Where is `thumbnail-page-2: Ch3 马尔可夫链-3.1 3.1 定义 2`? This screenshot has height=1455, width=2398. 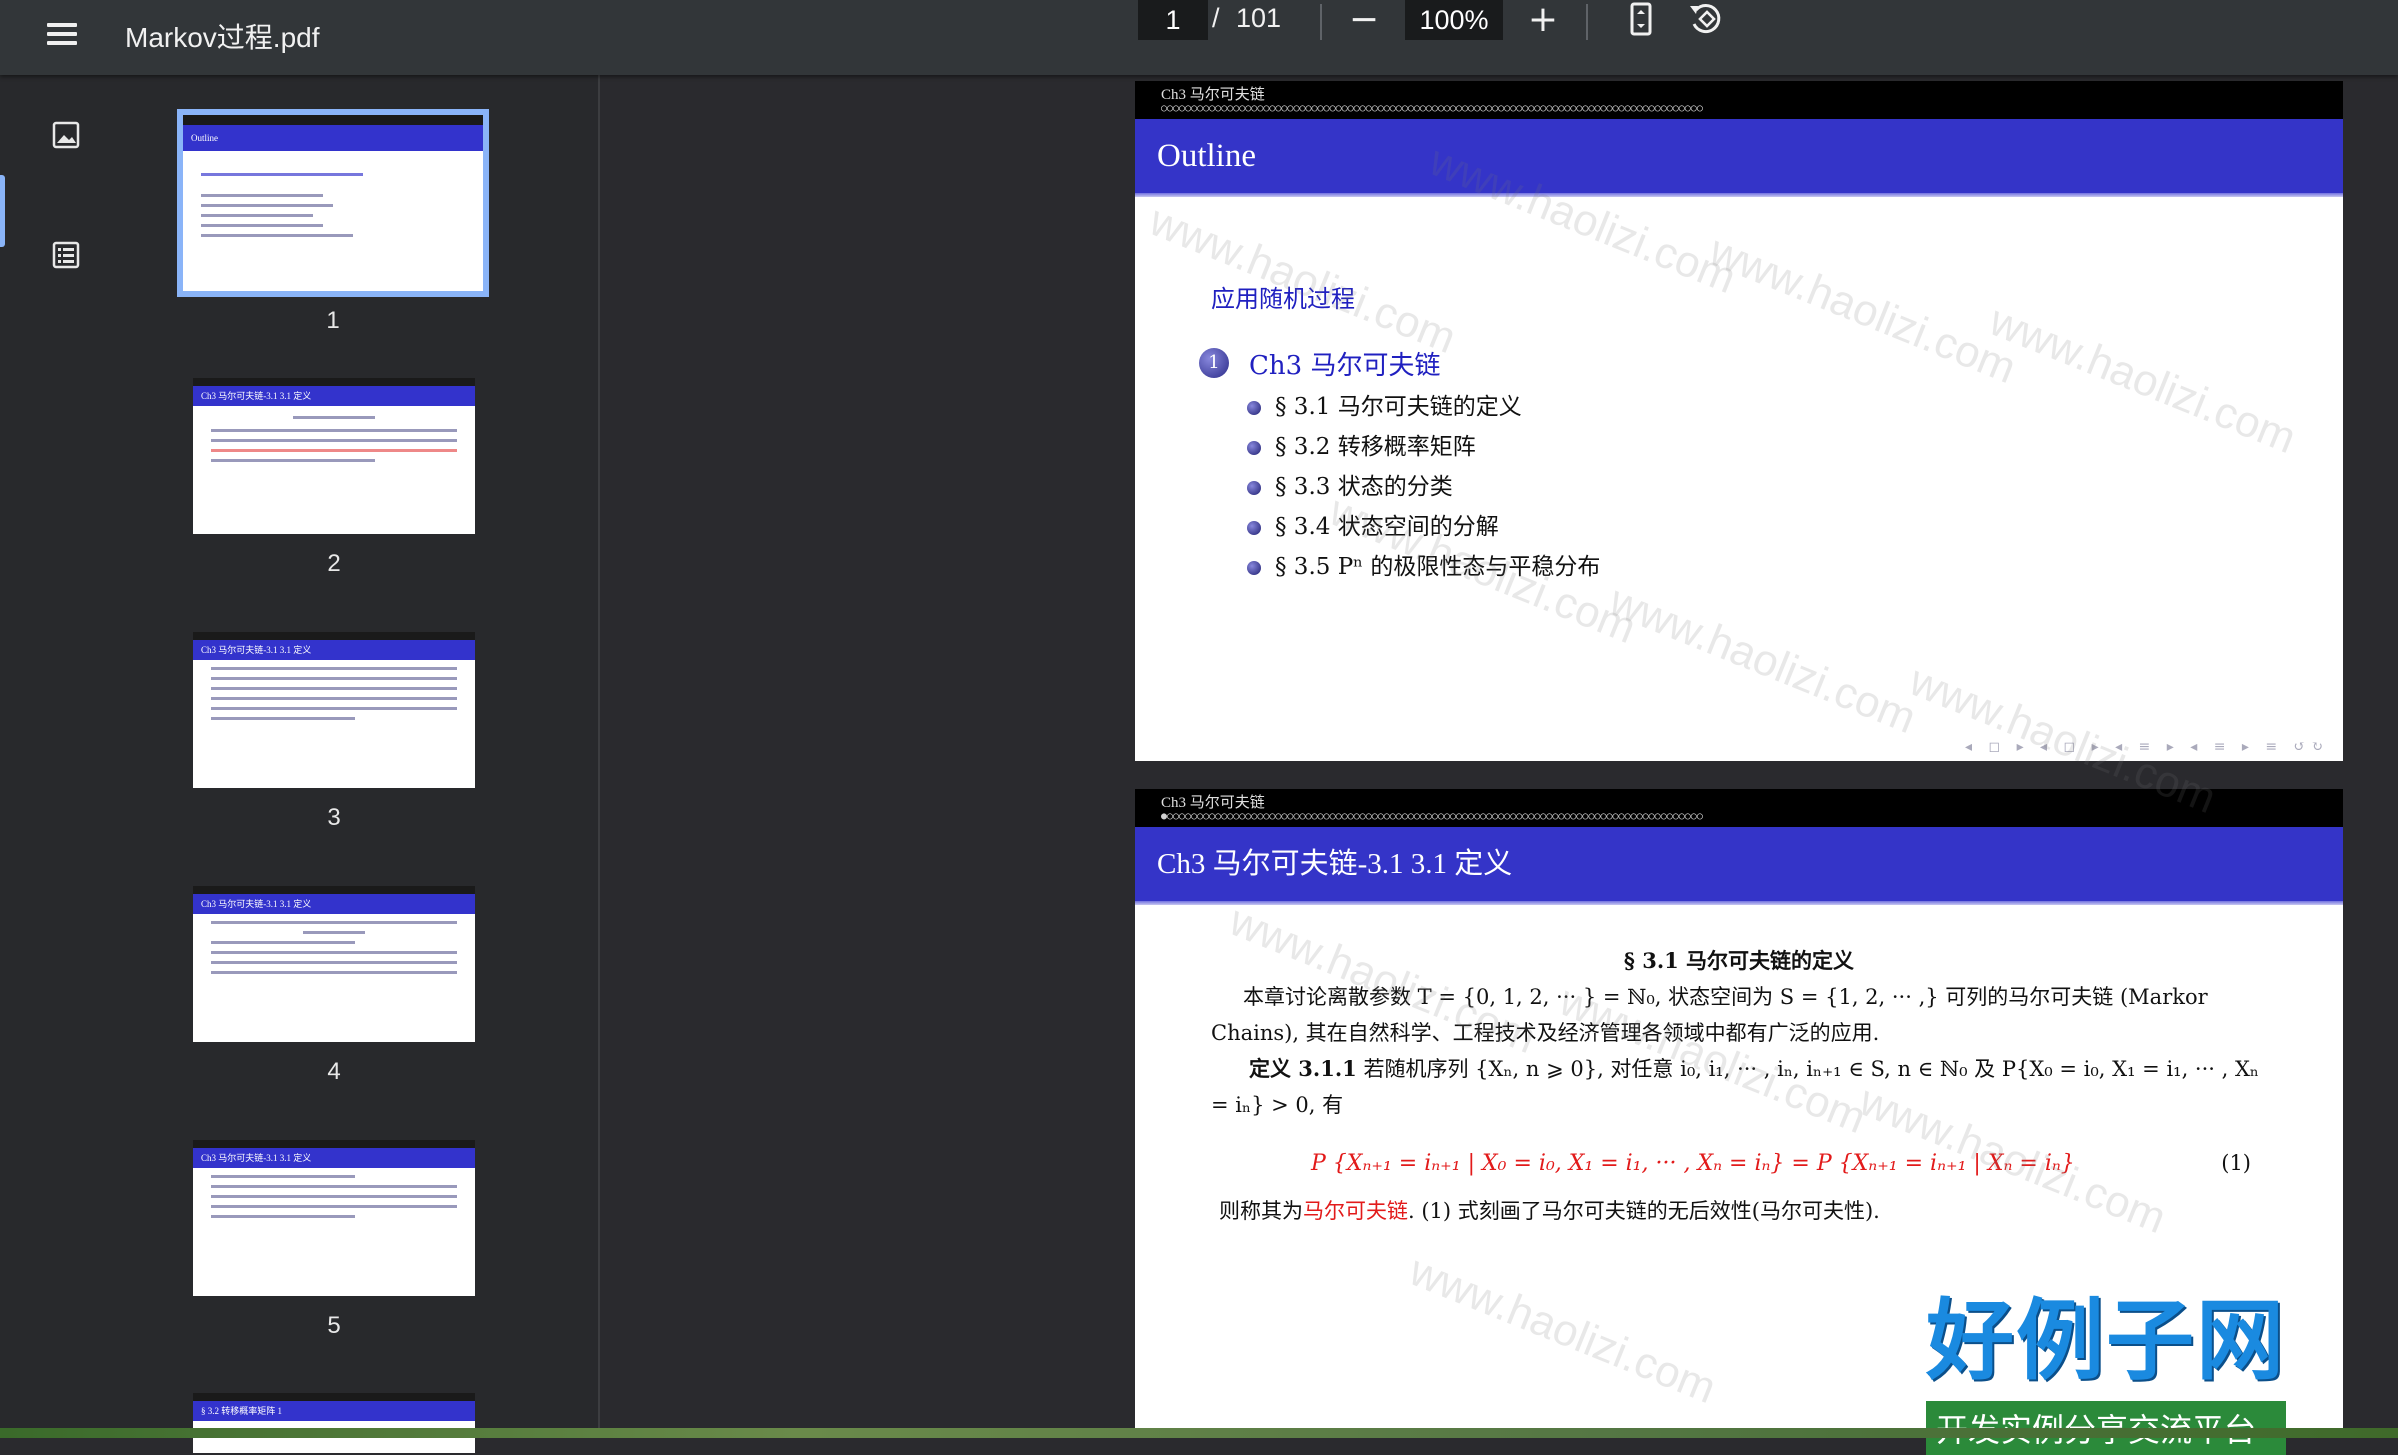
thumbnail-page-2: Ch3 马尔可夫链-3.1 3.1 定义 2 is located at coordinates (334, 478).